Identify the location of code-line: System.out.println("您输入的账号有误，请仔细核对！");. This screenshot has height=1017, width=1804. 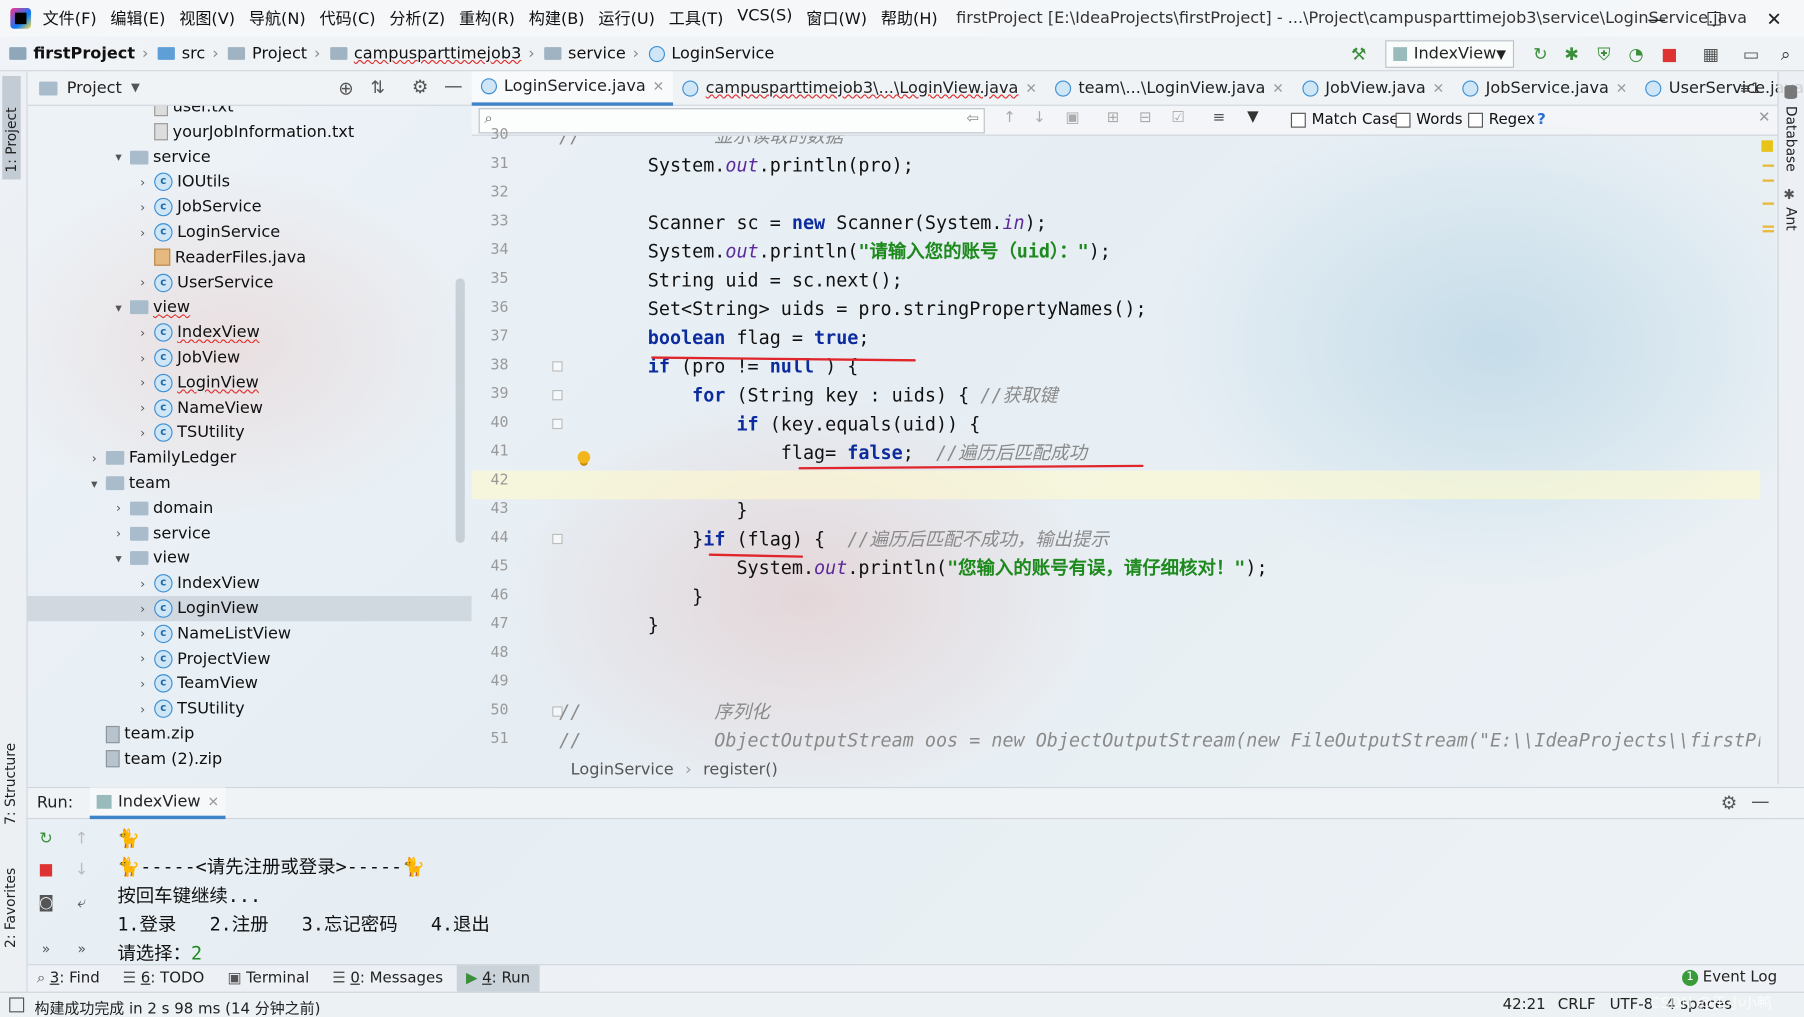
(913, 567).